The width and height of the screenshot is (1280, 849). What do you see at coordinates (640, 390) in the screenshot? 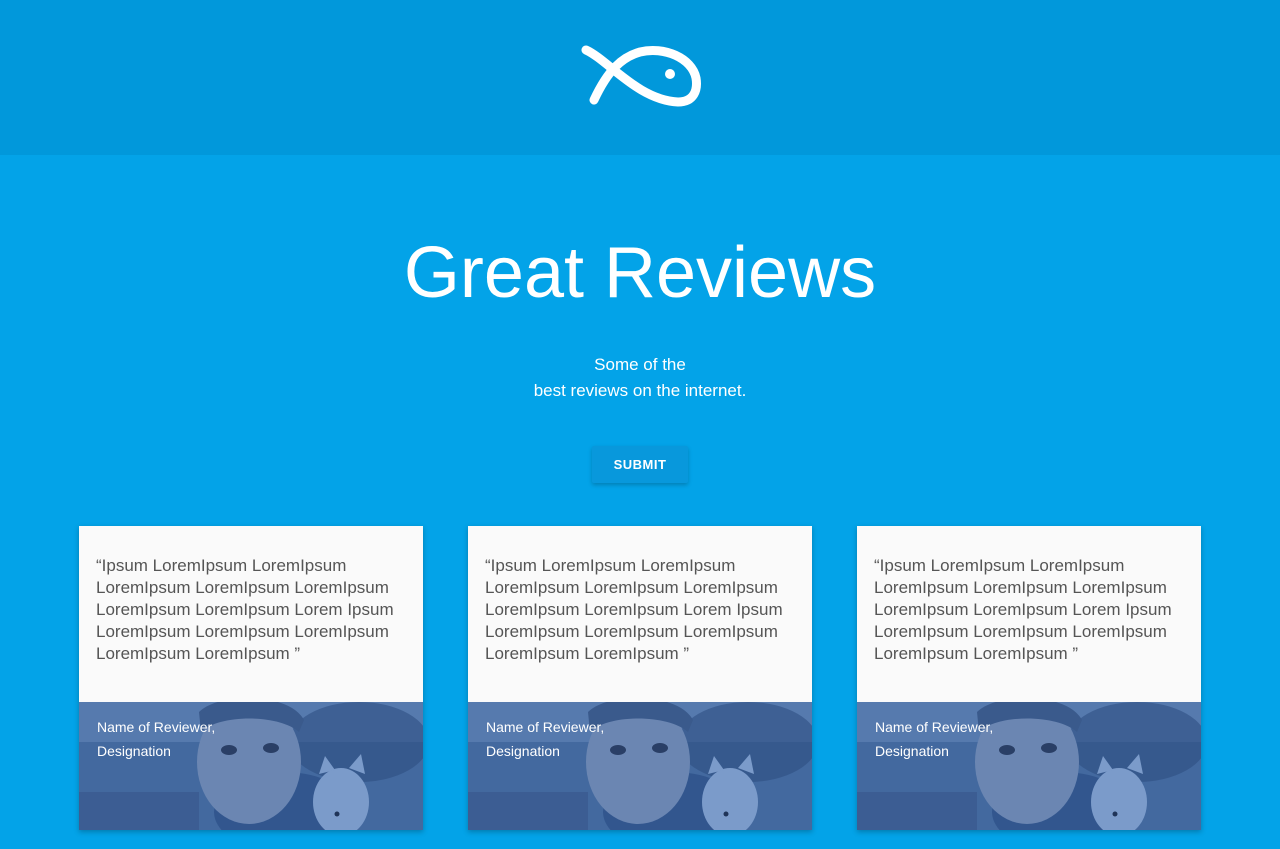
I see `subtitle-line-2: best reviews on the internet.` at bounding box center [640, 390].